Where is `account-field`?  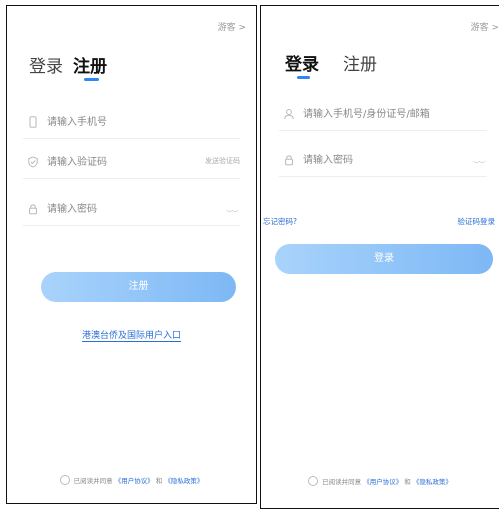 account-field is located at coordinates (383, 115).